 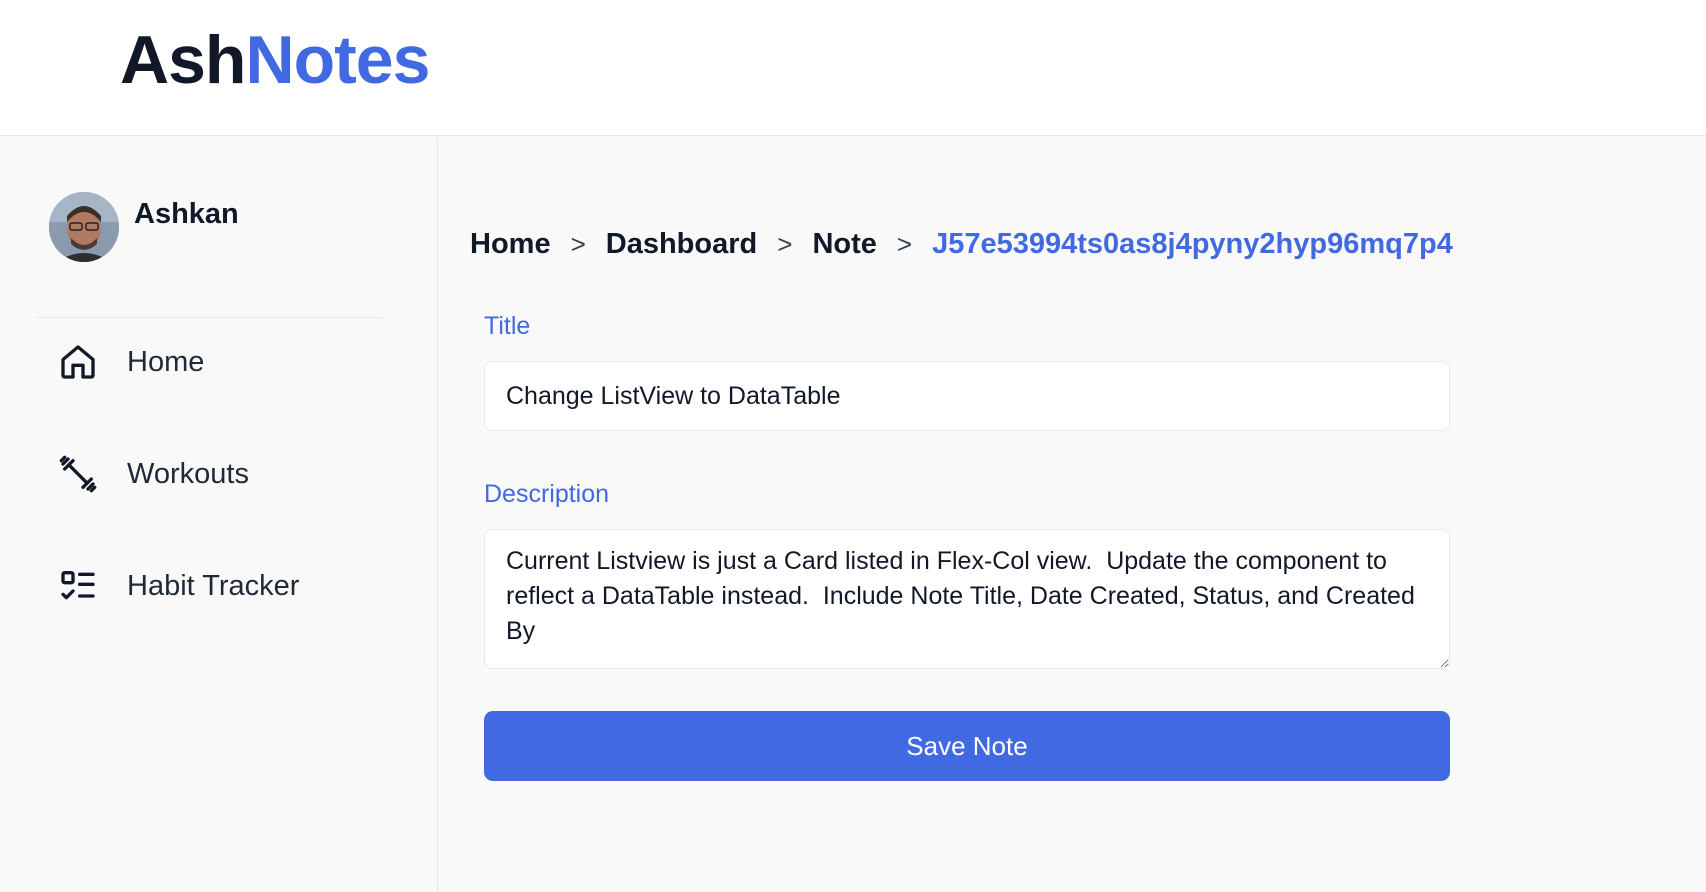 I want to click on sidebar-item-home: Home, so click(x=209, y=362).